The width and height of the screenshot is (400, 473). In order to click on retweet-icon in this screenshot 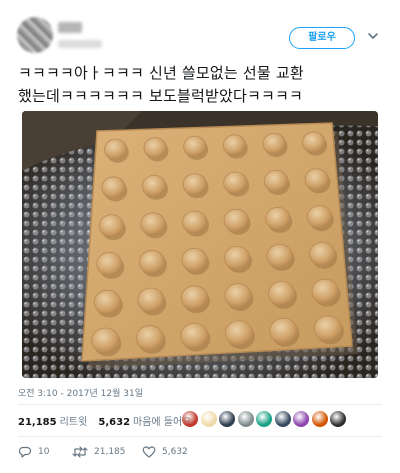, I will do `click(80, 452)`.